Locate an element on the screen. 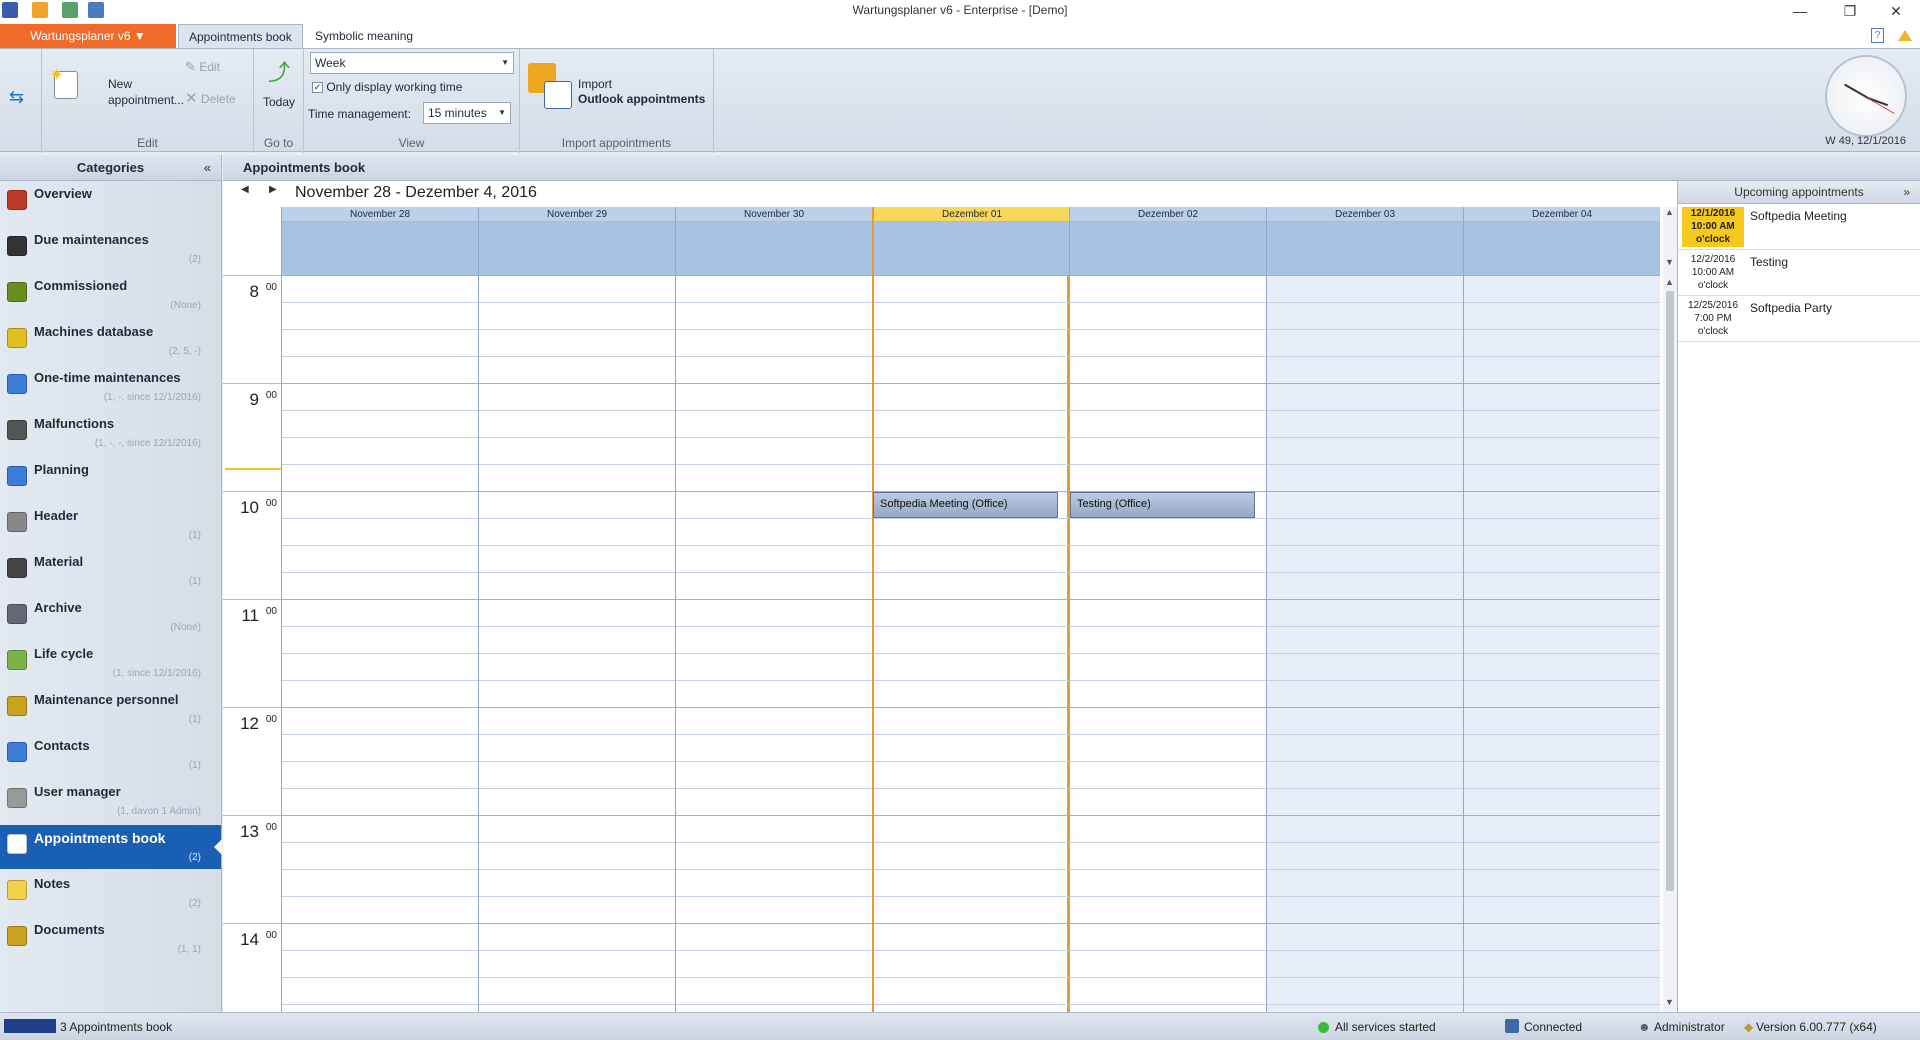  close-button: ✕ is located at coordinates (1896, 11).